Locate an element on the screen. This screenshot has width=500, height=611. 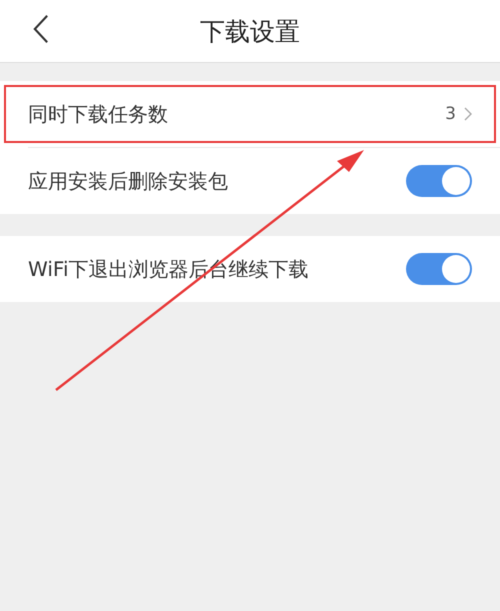
back-icon is located at coordinates (41, 29).